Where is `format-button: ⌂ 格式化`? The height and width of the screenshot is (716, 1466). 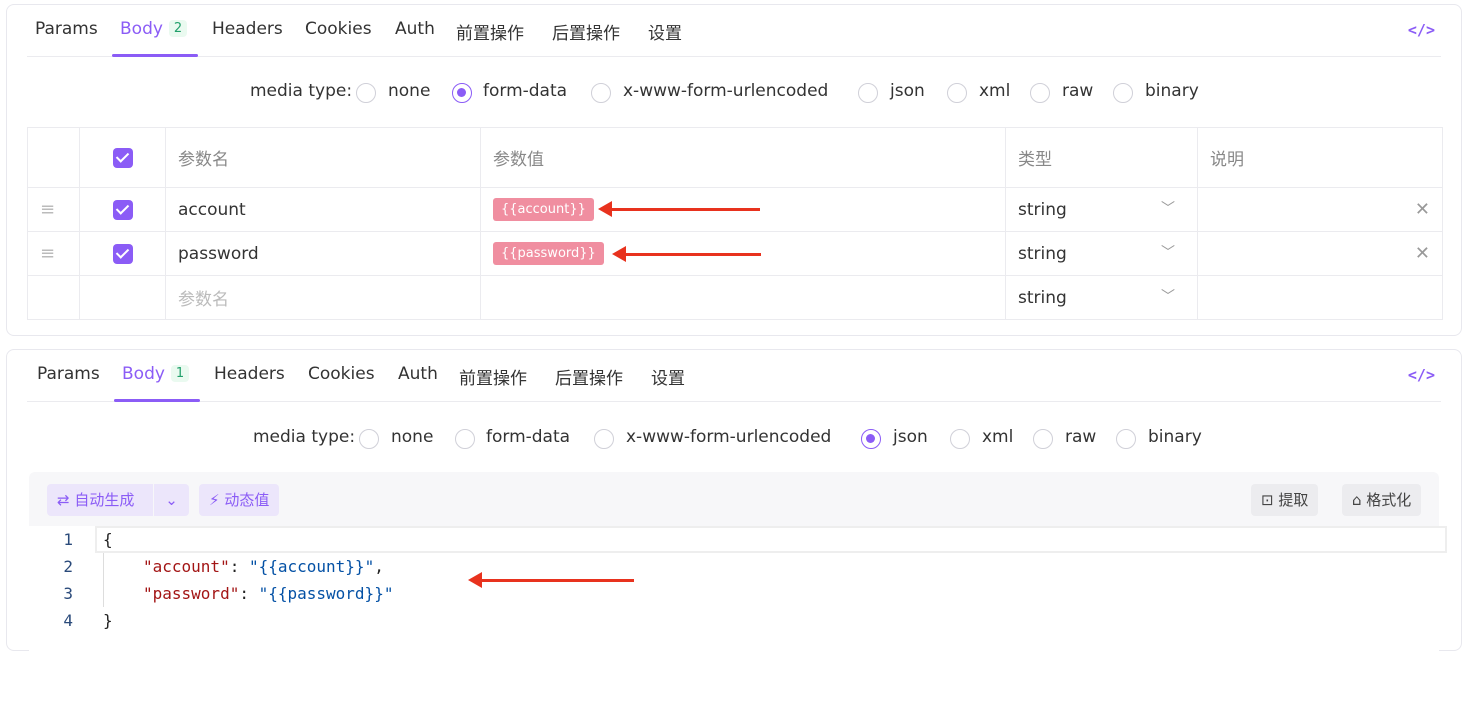
format-button: ⌂ 格式化 is located at coordinates (1382, 500).